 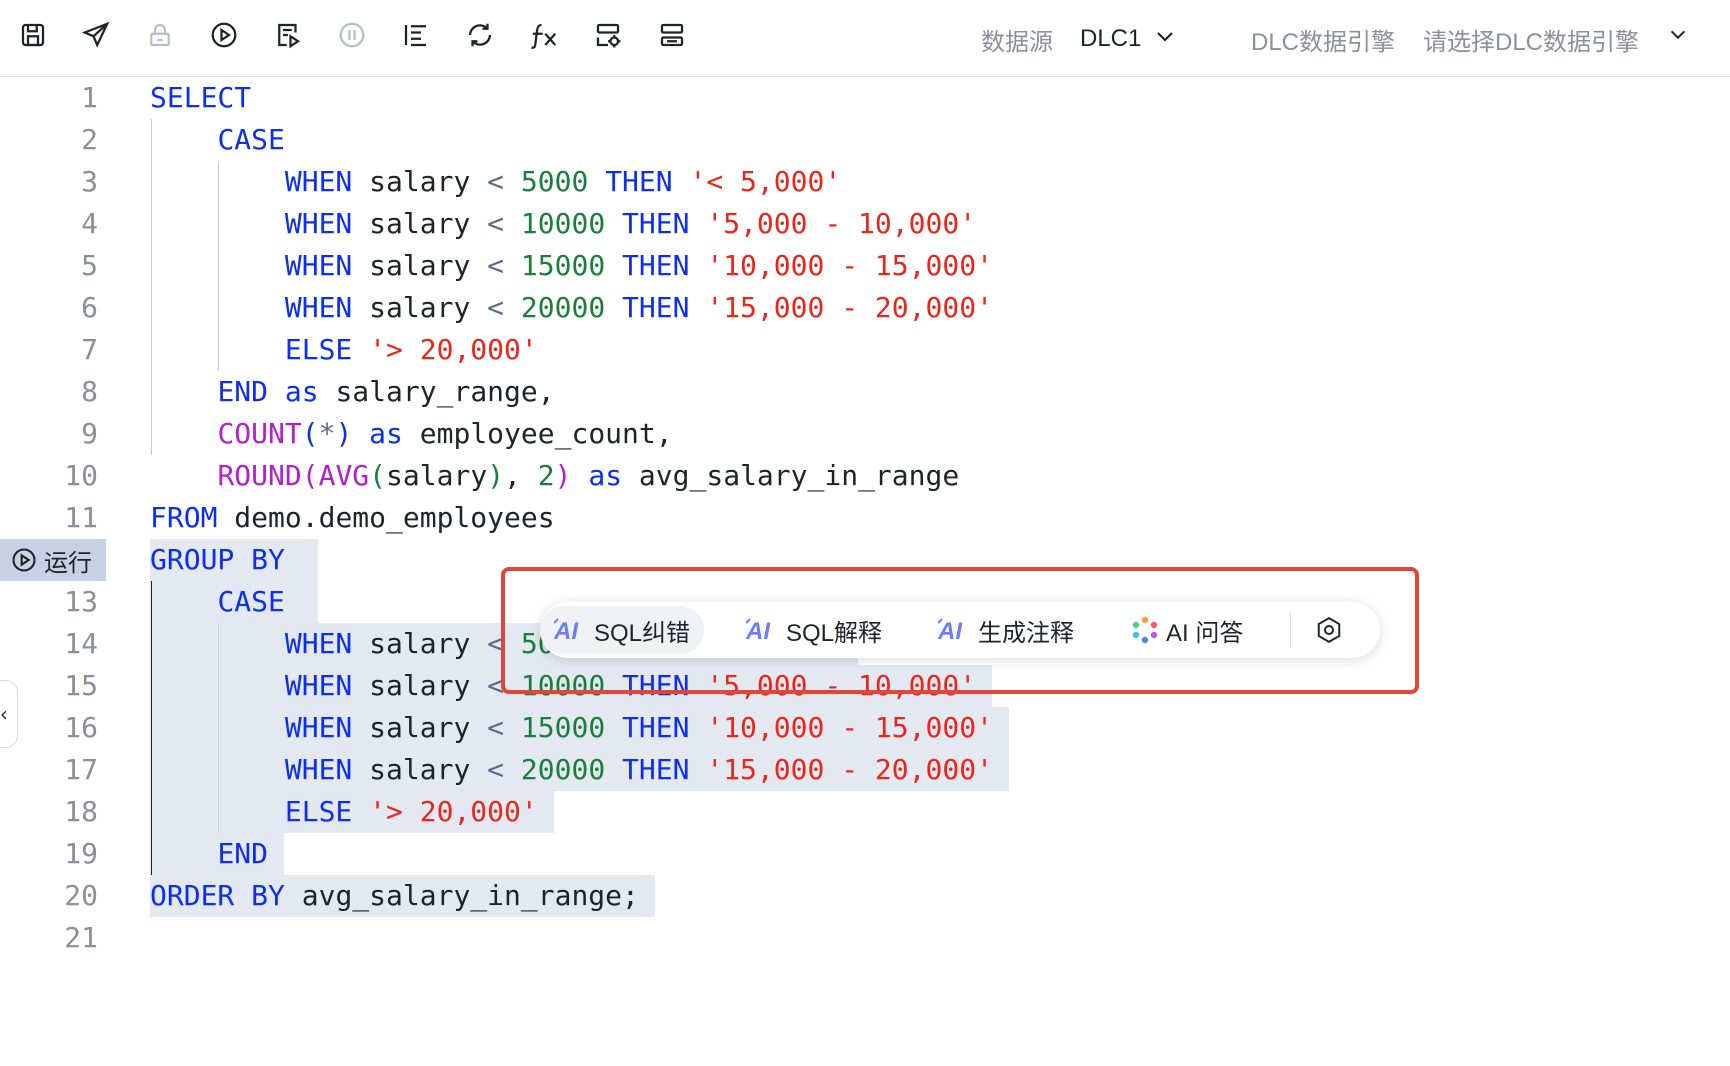 I want to click on line-number: 17, so click(x=81, y=769).